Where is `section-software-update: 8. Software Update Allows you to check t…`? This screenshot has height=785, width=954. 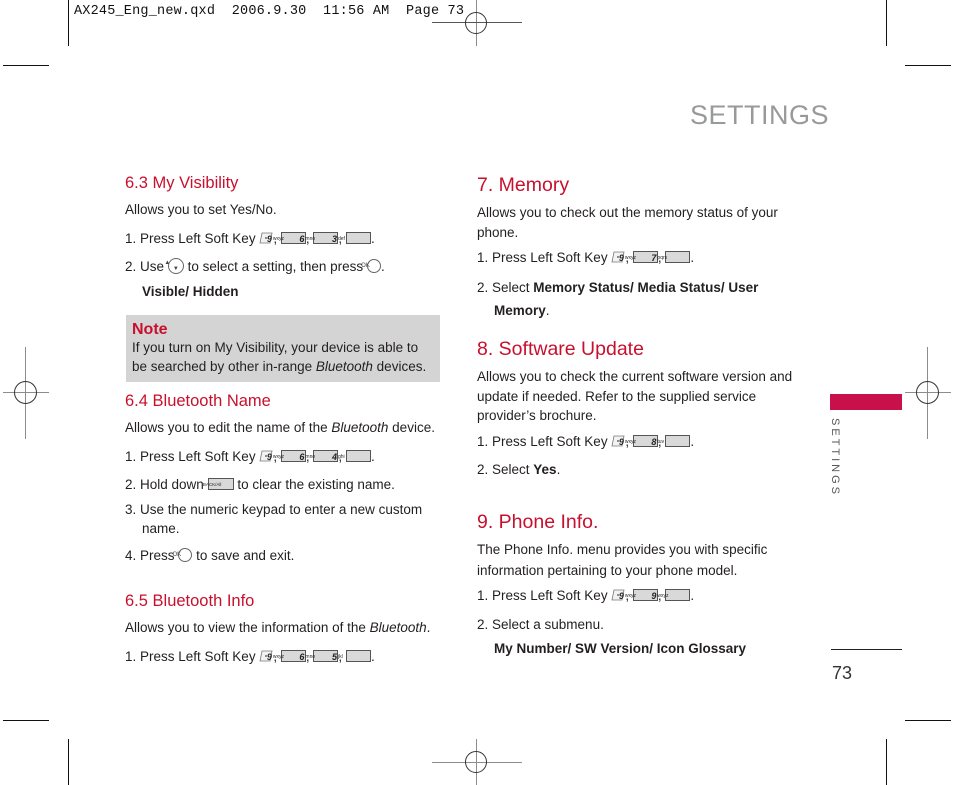
section-software-update: 8. Software Update Allows you to check t… is located at coordinates (637, 409).